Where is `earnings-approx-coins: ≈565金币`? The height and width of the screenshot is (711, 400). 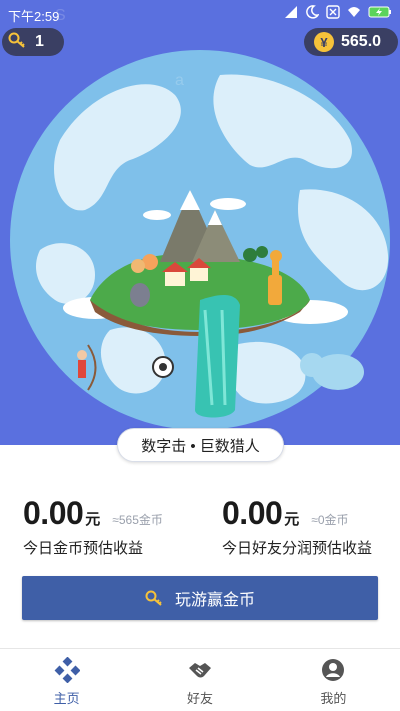
earnings-approx-coins: ≈565金币 is located at coordinates (137, 520).